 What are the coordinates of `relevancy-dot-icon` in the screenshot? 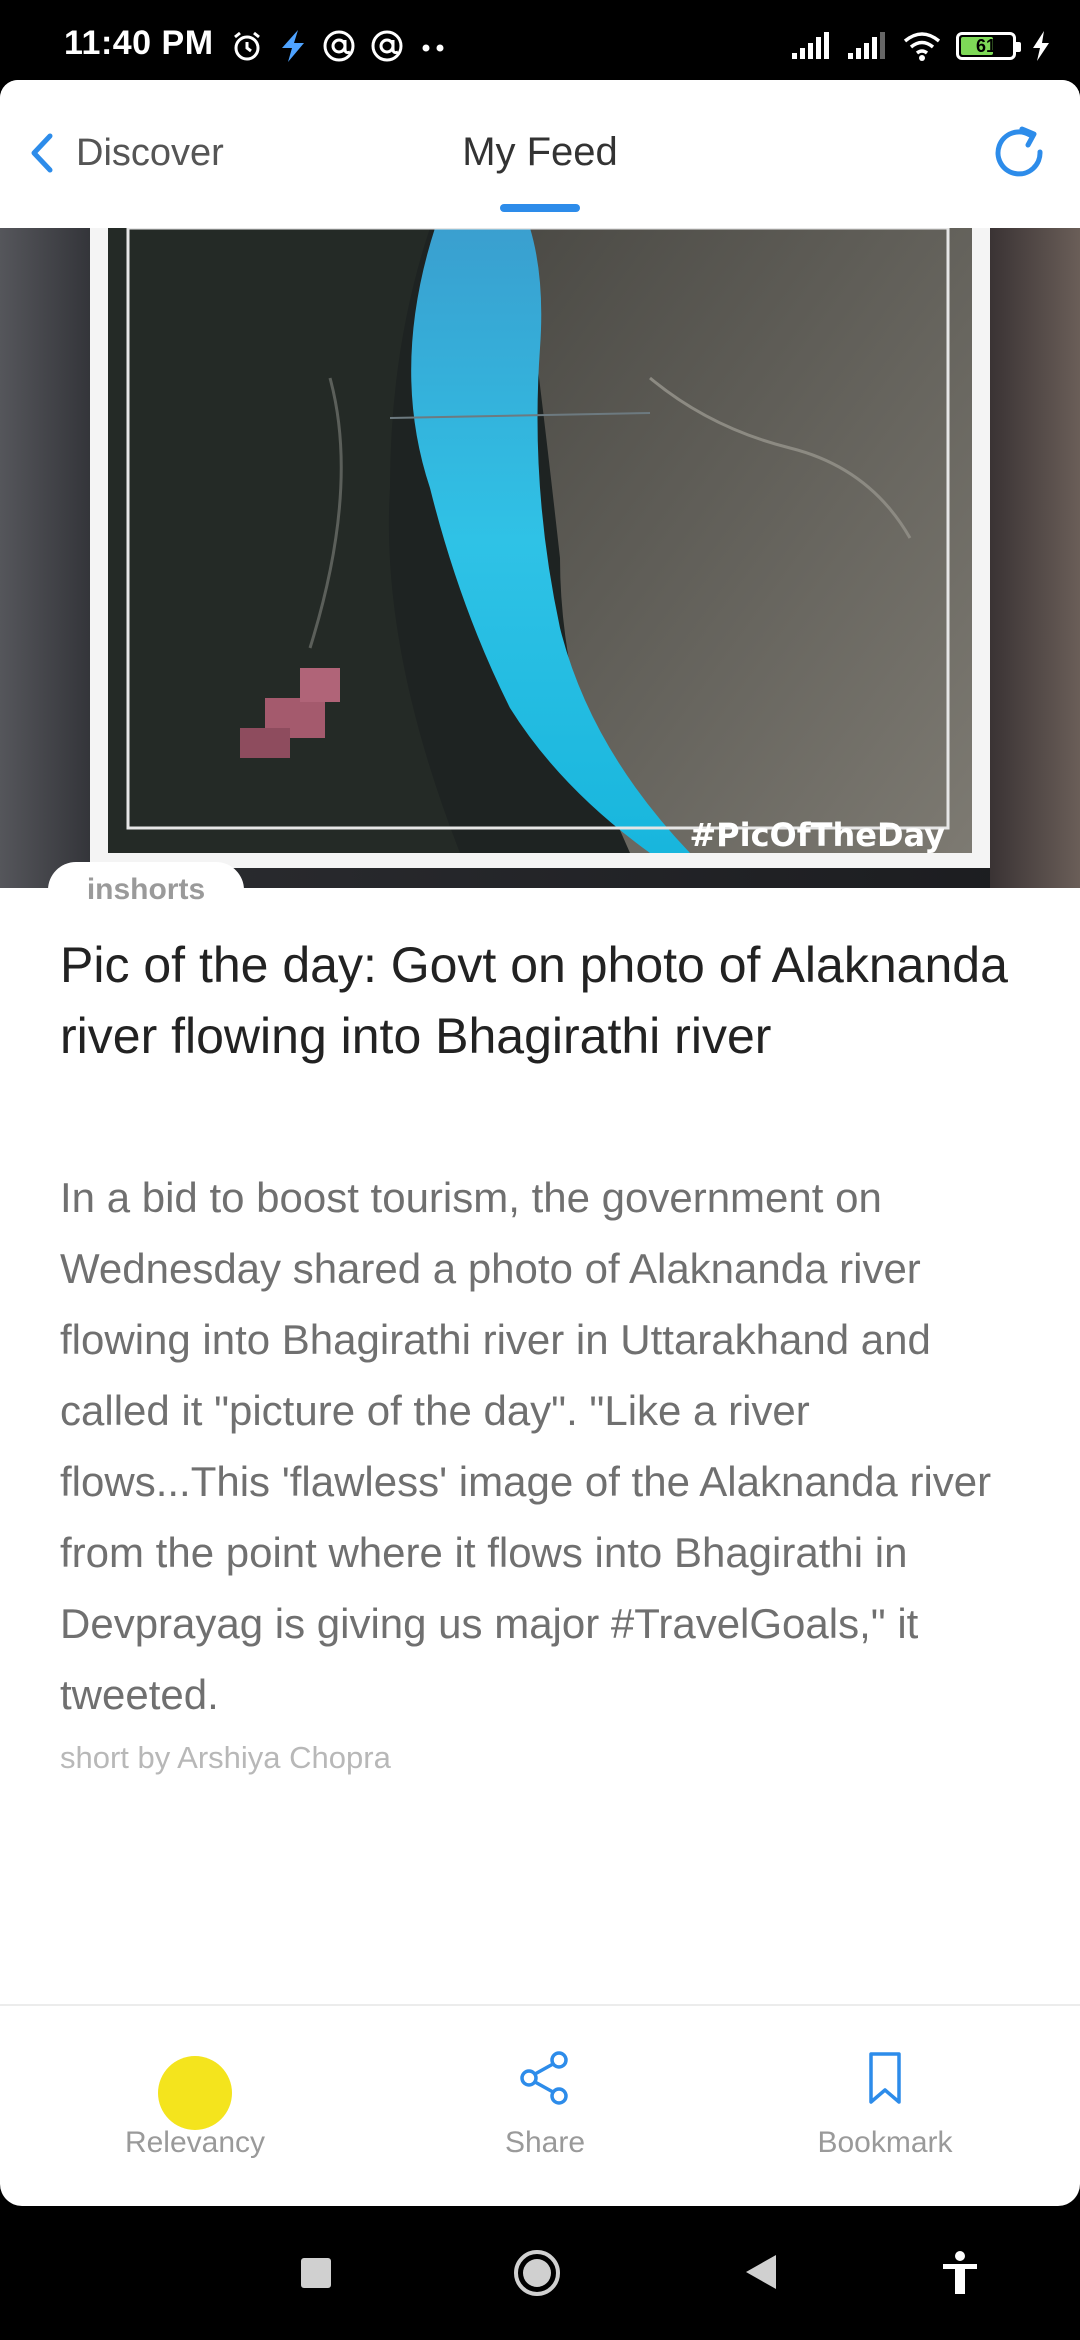 It's located at (195, 2093).